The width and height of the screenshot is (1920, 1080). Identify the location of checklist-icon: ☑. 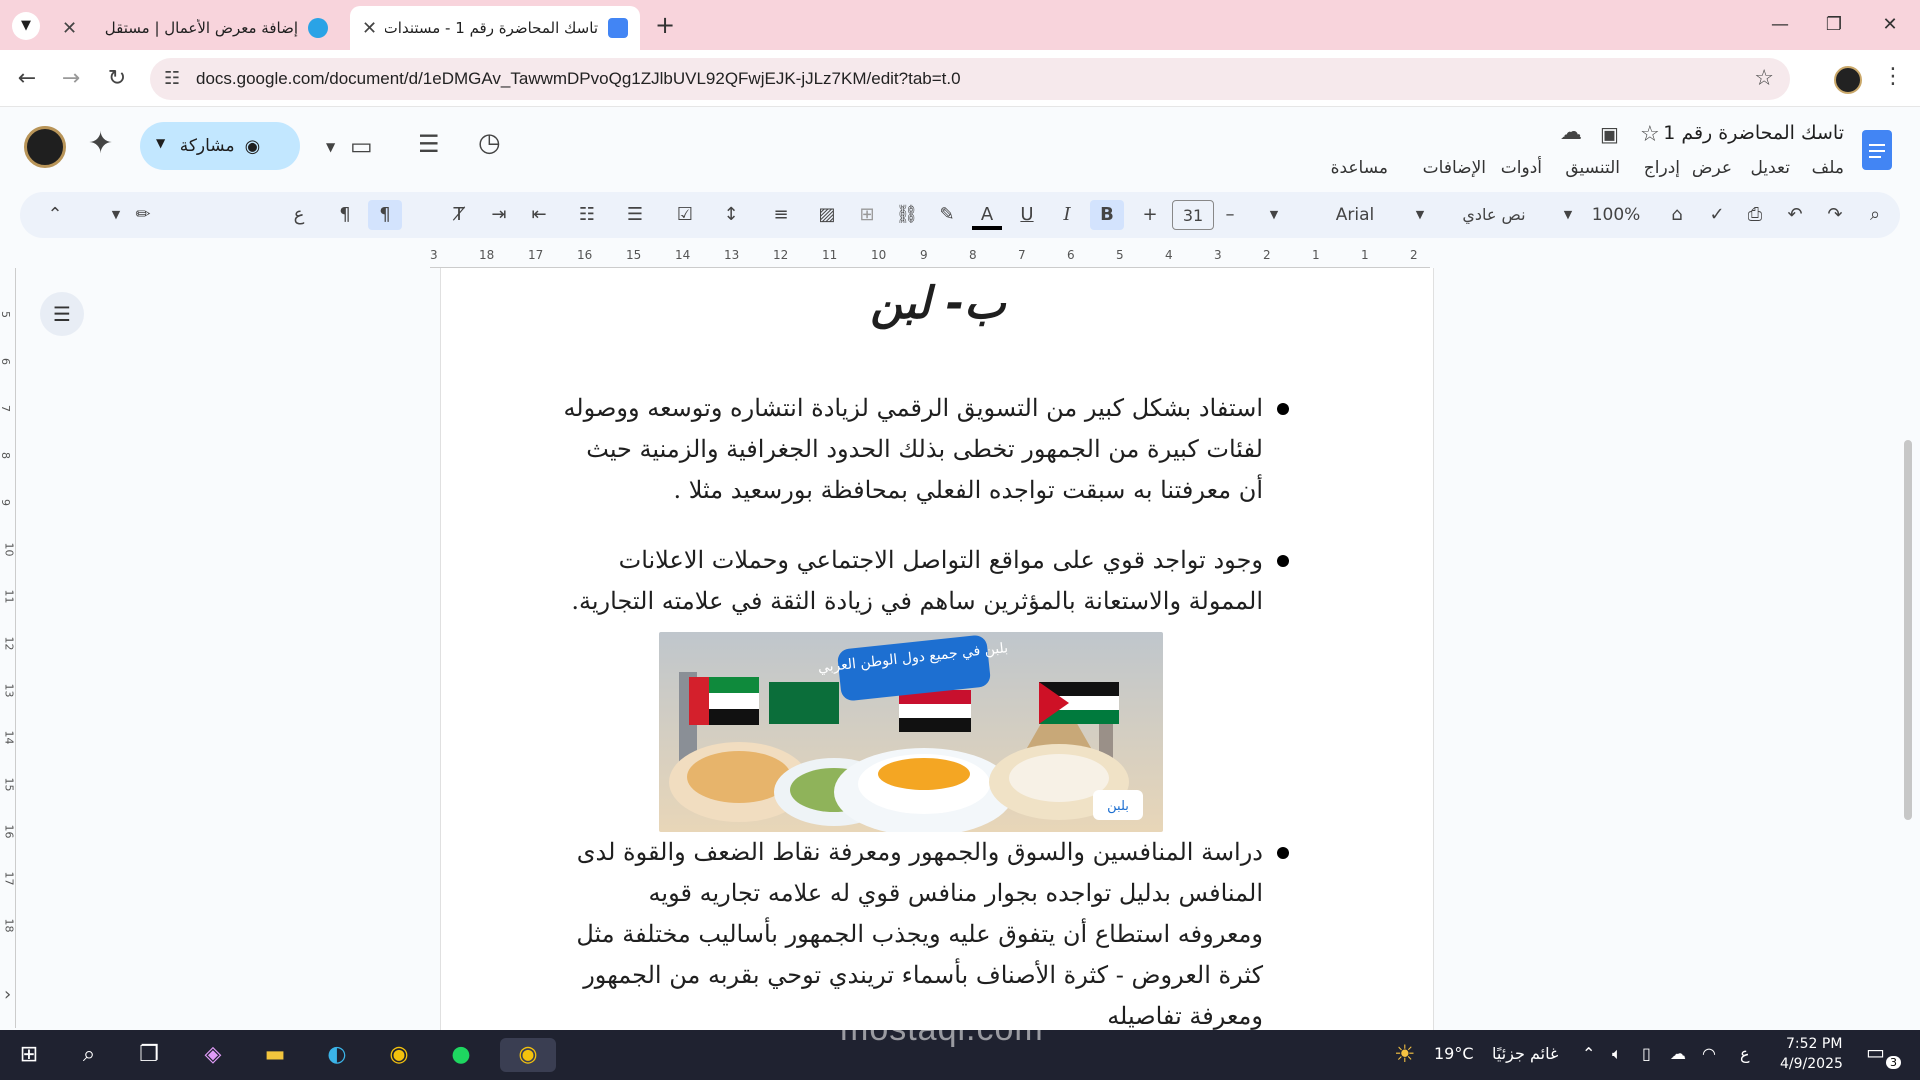
(685, 215).